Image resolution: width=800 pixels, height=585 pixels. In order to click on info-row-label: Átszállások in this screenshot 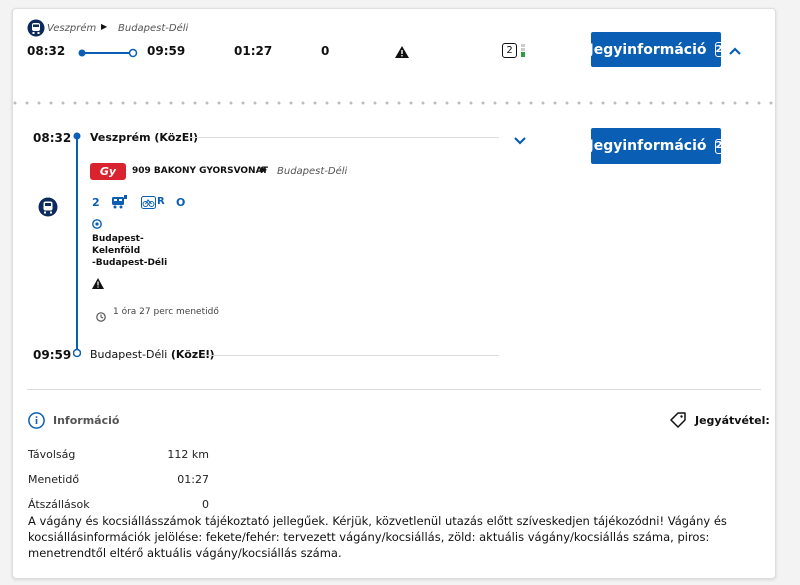, I will do `click(59, 504)`.